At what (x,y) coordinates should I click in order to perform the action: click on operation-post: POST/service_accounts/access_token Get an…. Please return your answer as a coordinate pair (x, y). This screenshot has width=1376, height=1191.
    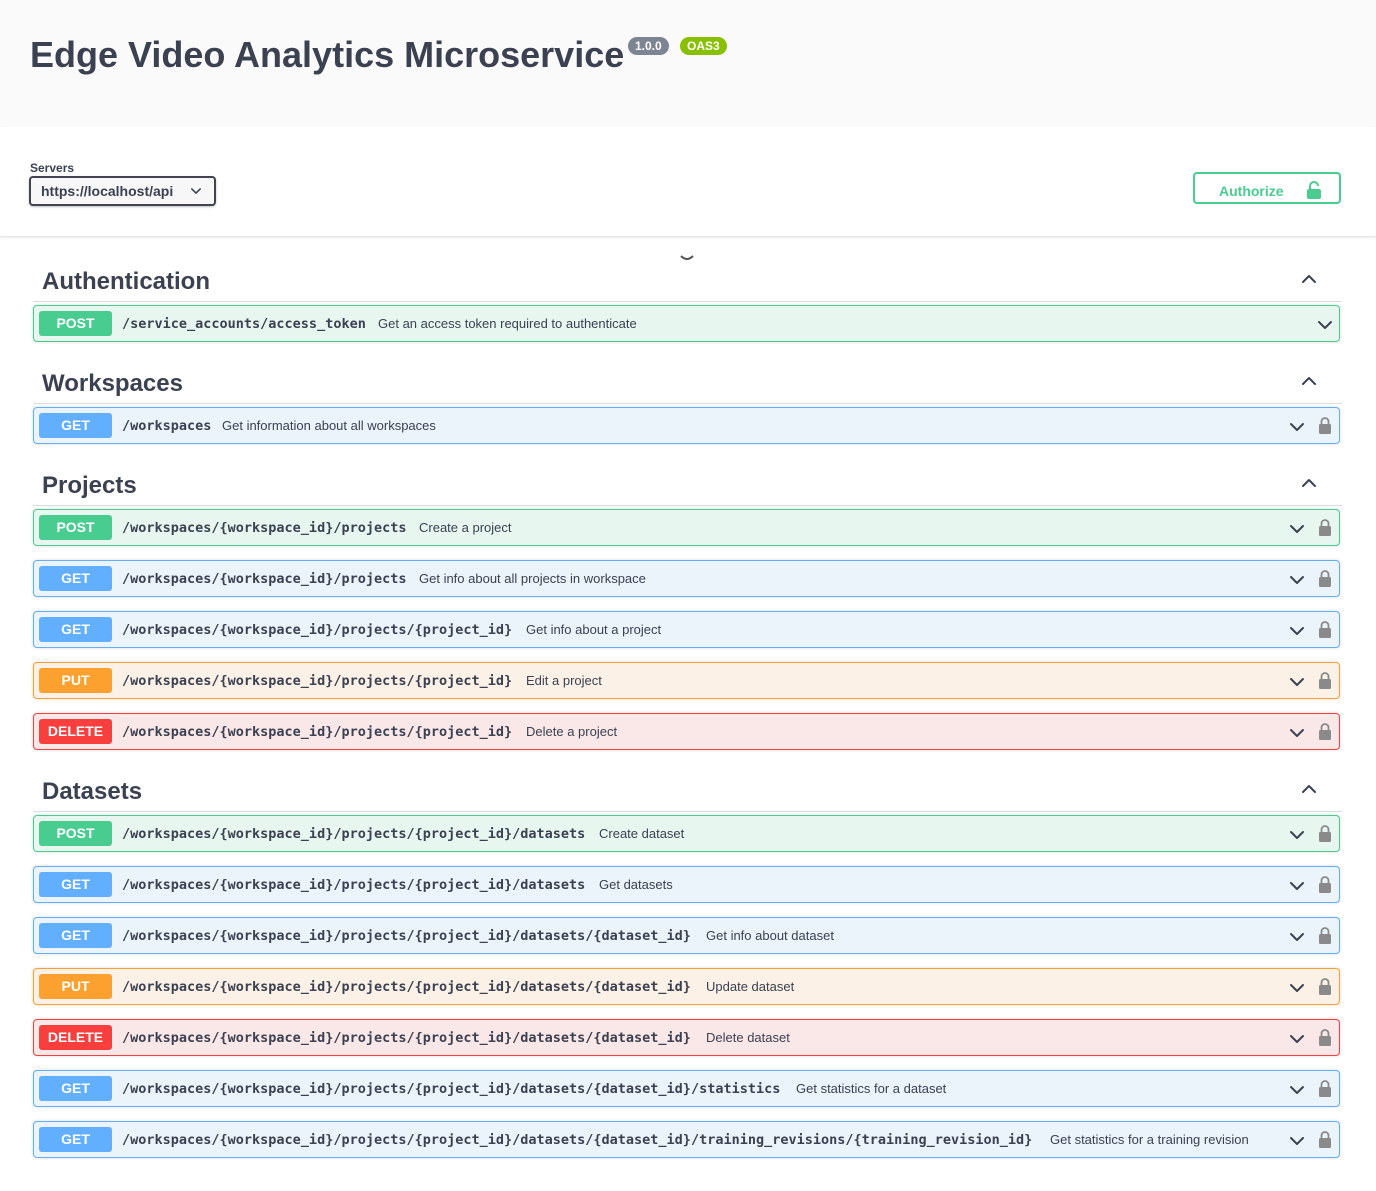
    Looking at the image, I should click on (686, 323).